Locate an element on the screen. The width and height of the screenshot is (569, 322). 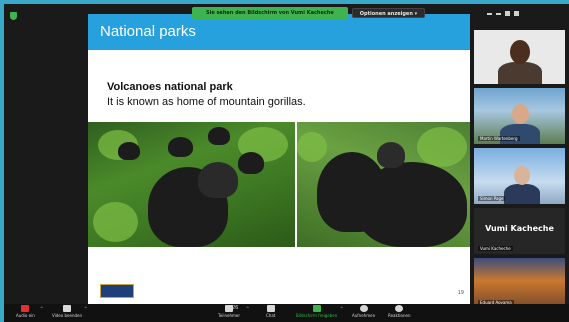
minus-icon is located at coordinates (498, 14).